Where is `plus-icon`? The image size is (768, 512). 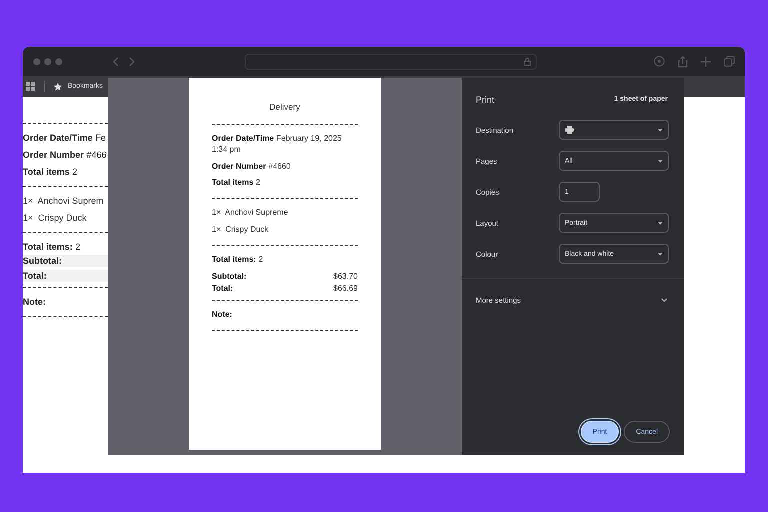
plus-icon is located at coordinates (706, 61).